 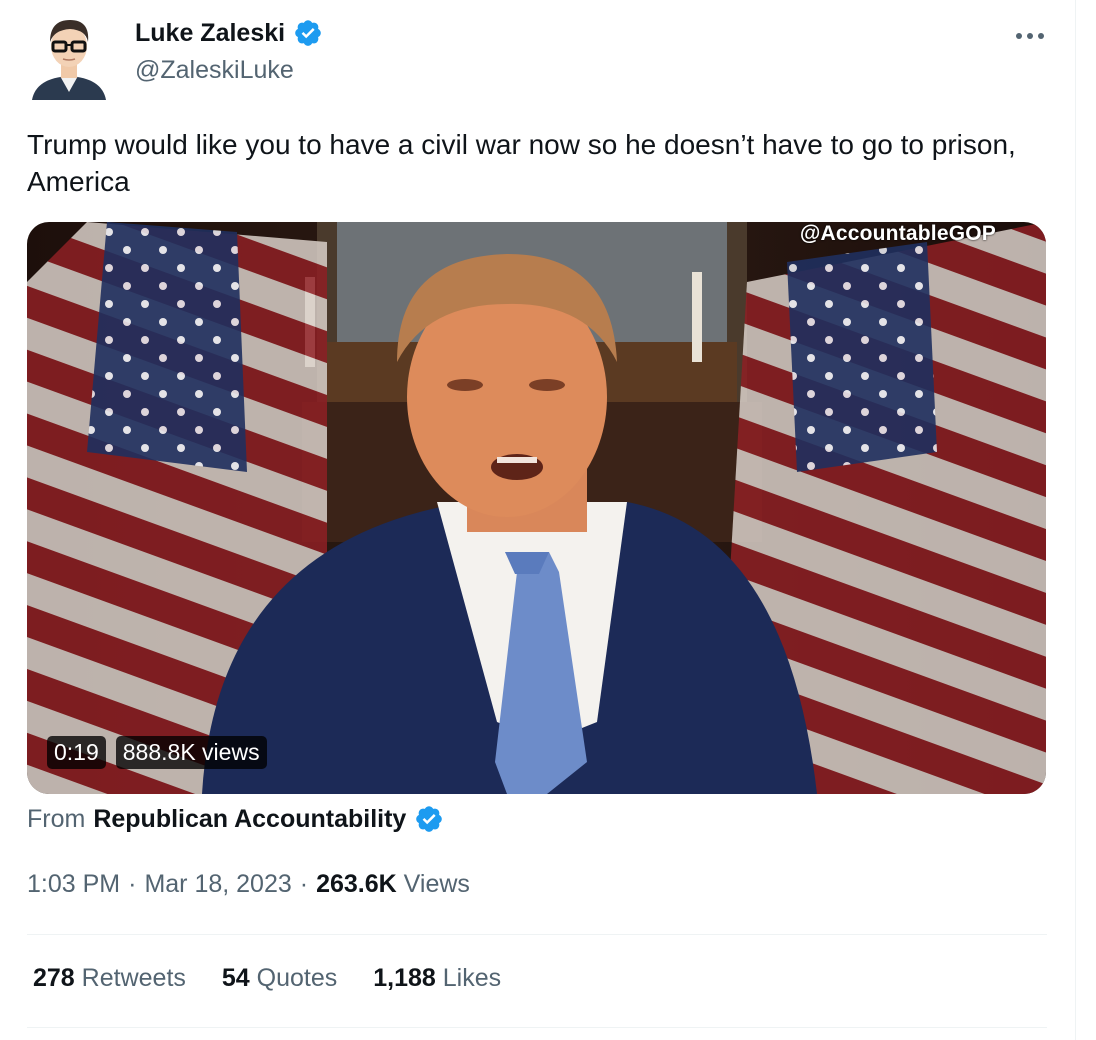 I want to click on author-handle: @ZaleskiLuke, so click(x=214, y=70).